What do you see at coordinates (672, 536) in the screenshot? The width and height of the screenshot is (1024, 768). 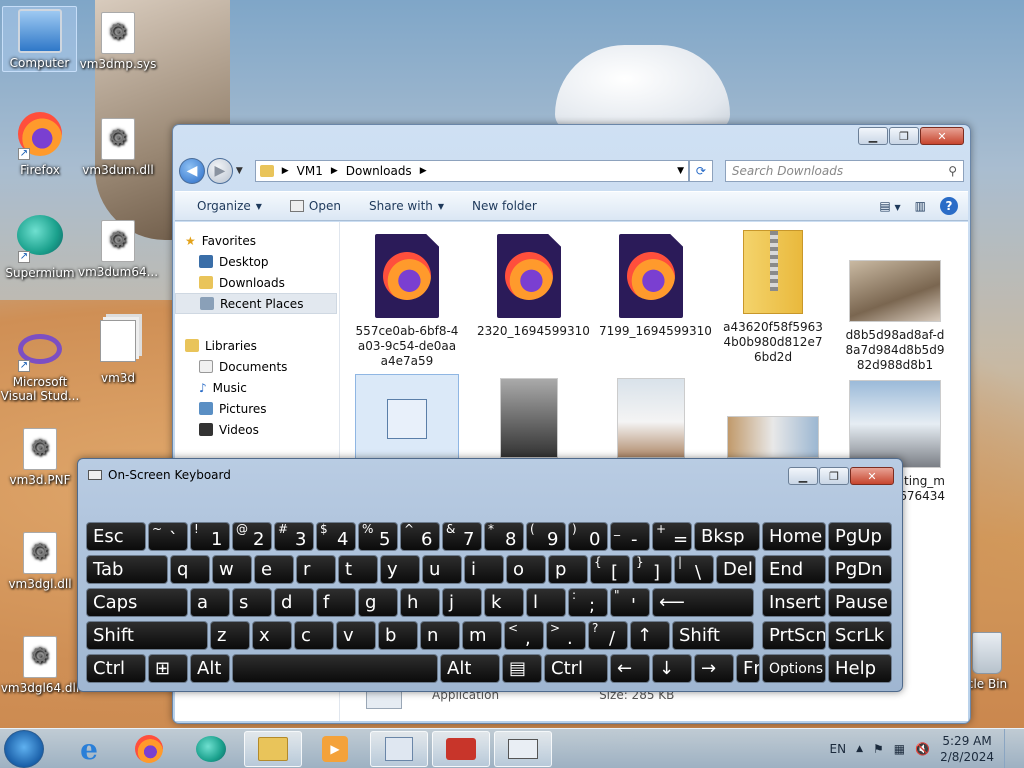 I see `key-3d: + =` at bounding box center [672, 536].